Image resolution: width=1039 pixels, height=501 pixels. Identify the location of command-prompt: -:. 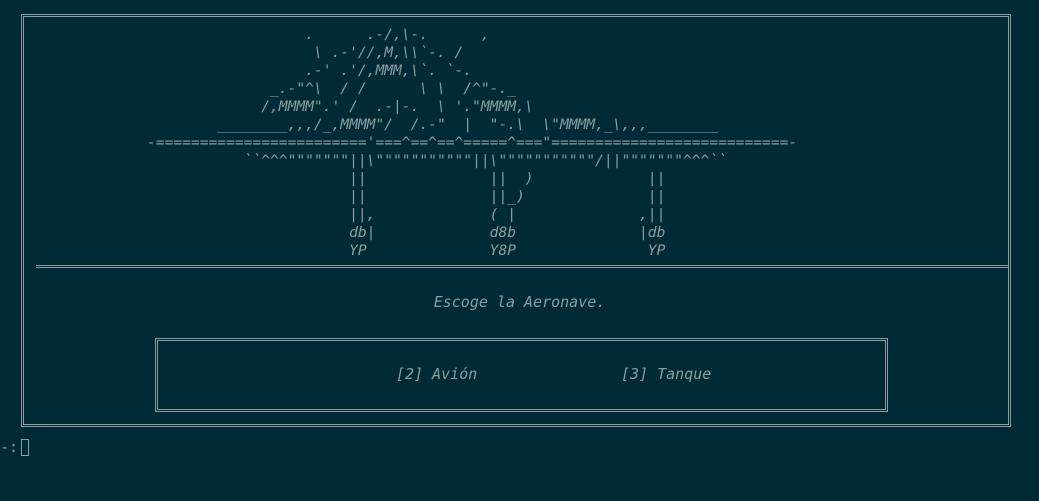
(9, 447).